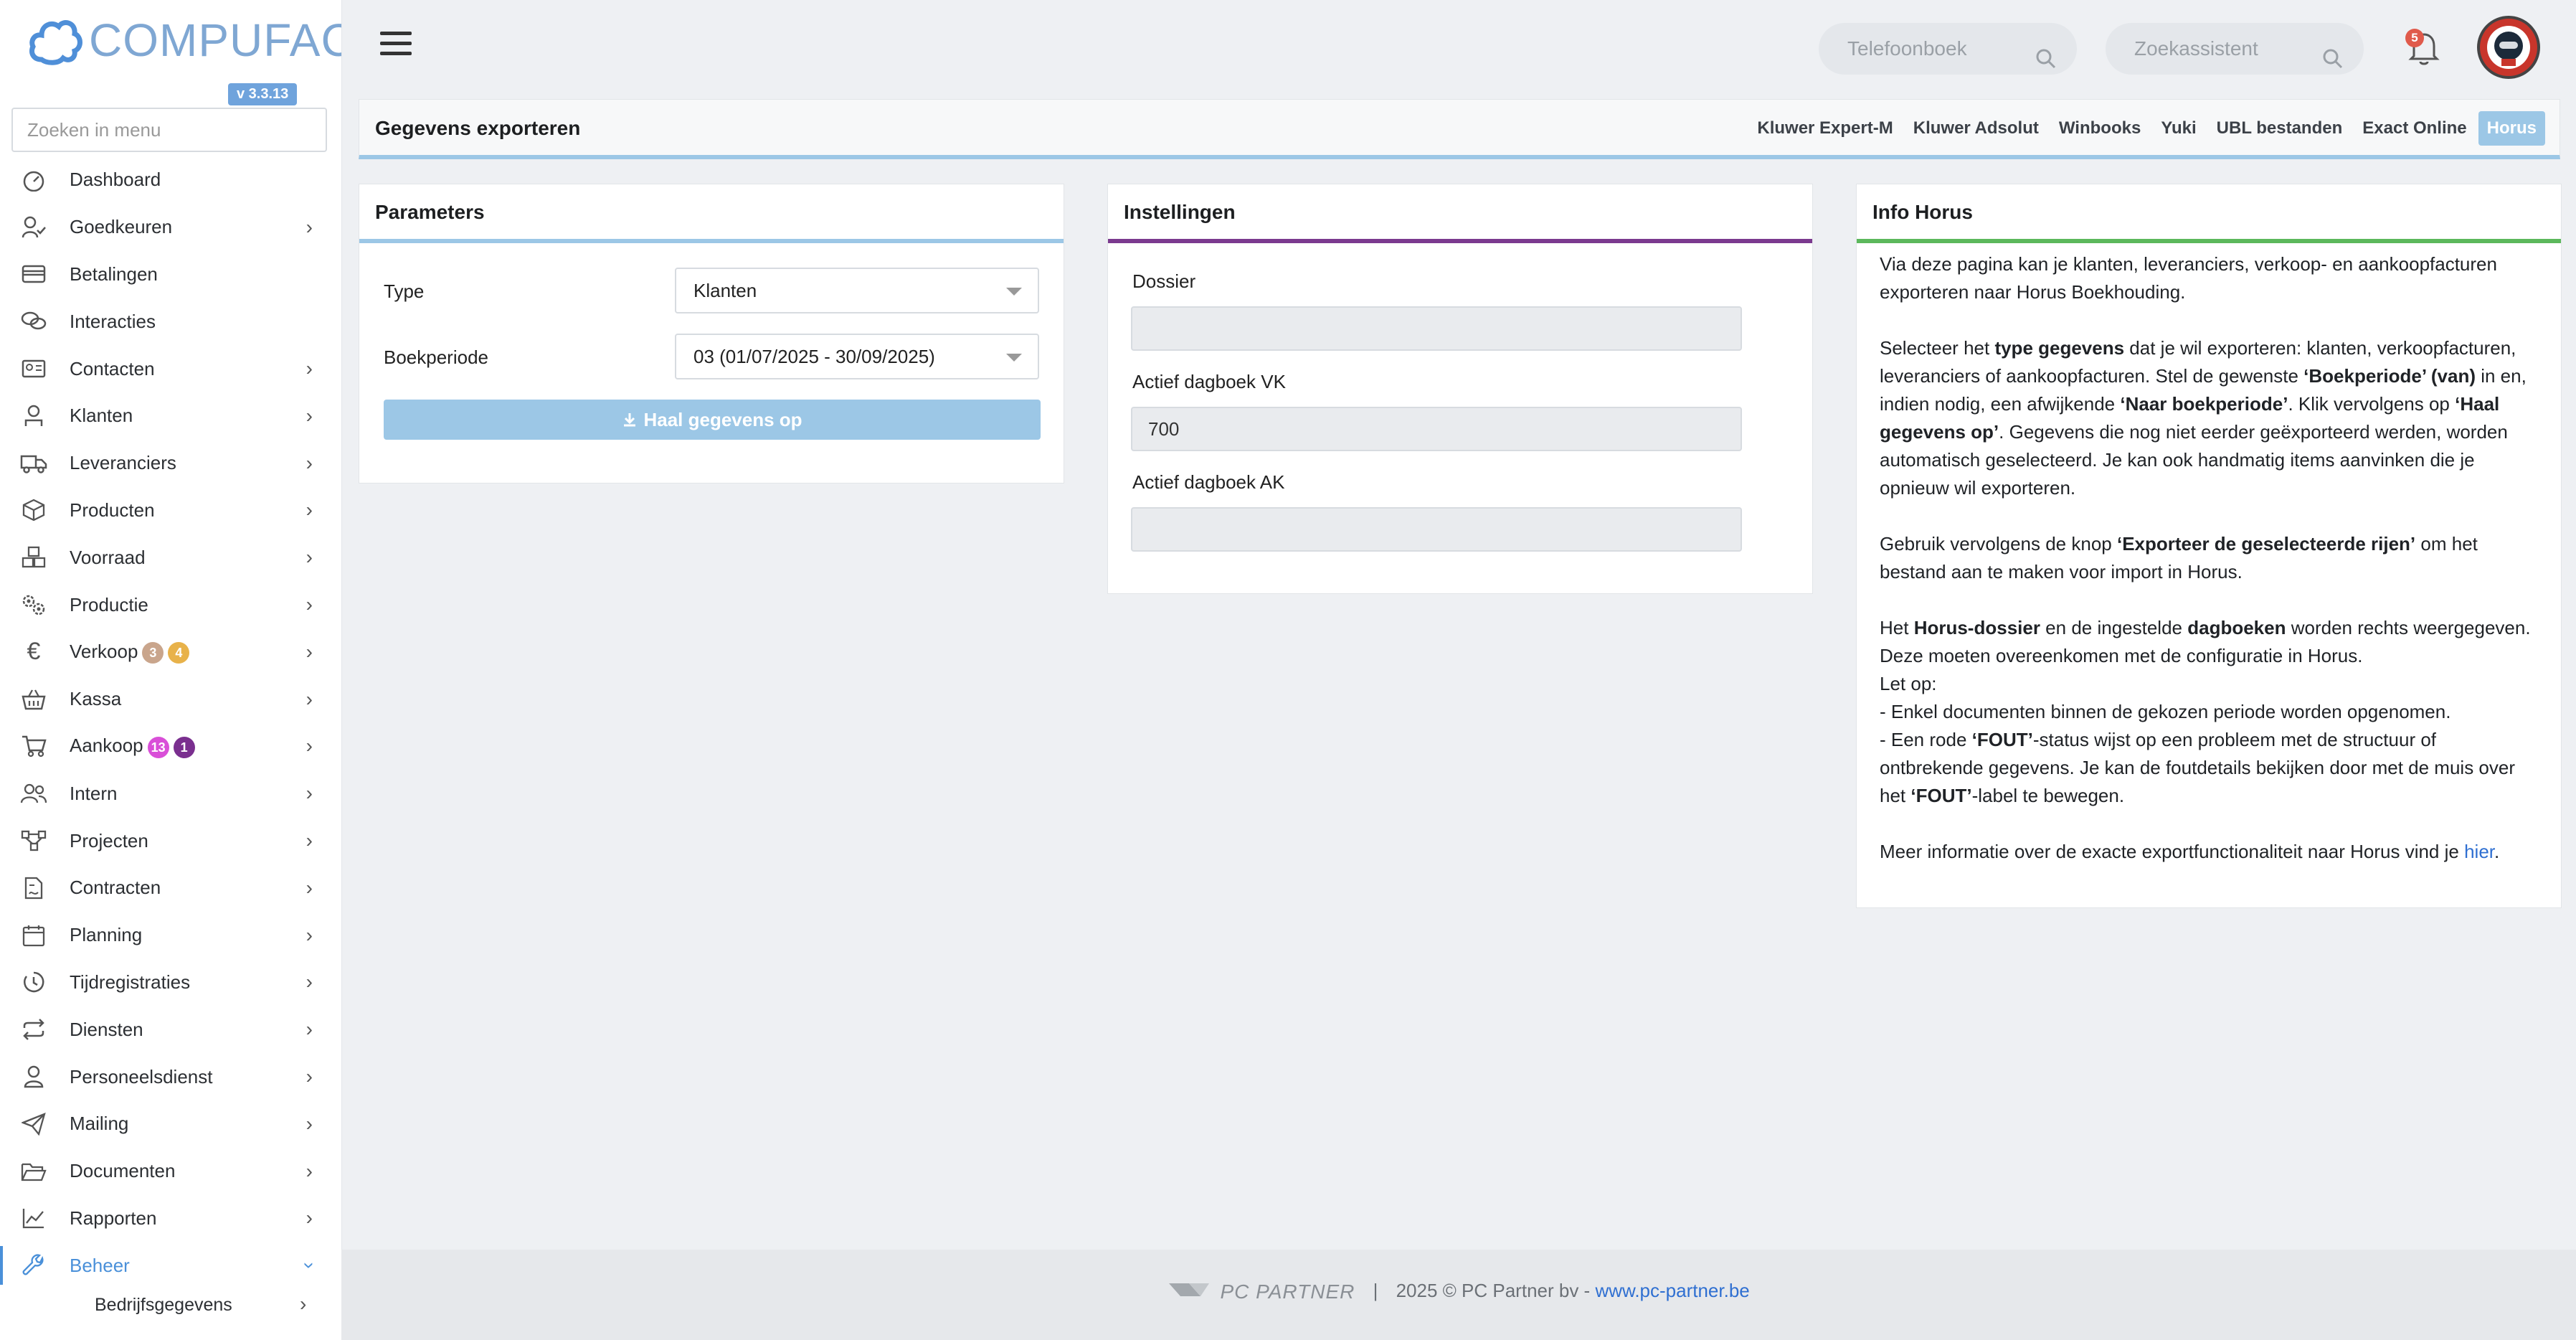 The width and height of the screenshot is (2576, 1340). Describe the element at coordinates (33, 321) in the screenshot. I see `chat-bubbles-icon` at that location.